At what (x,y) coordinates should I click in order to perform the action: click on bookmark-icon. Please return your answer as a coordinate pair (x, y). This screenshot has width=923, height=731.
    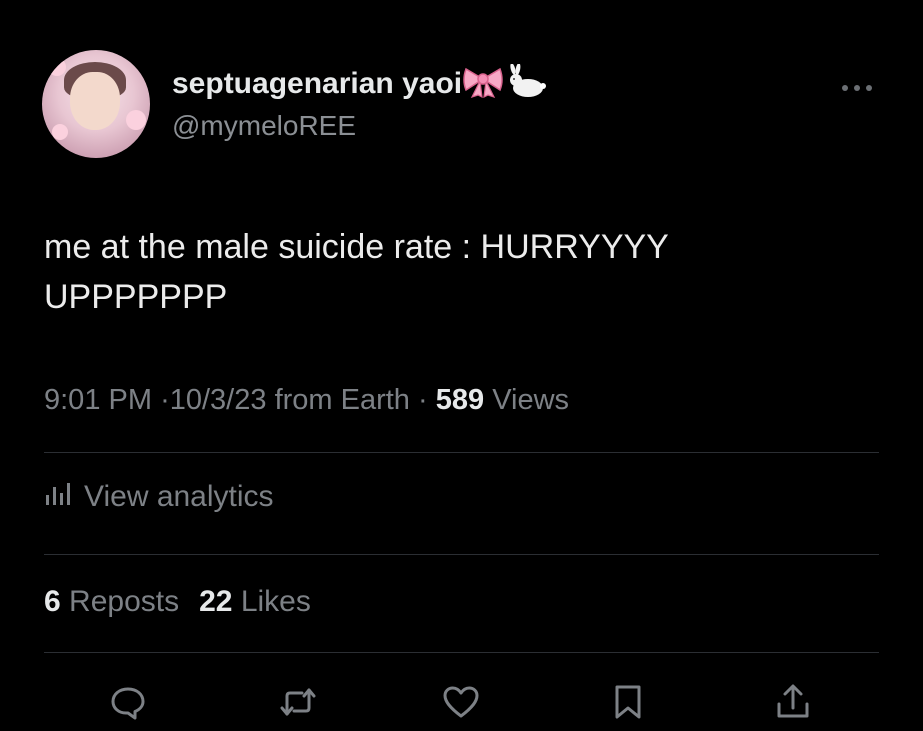
    Looking at the image, I should click on (628, 702).